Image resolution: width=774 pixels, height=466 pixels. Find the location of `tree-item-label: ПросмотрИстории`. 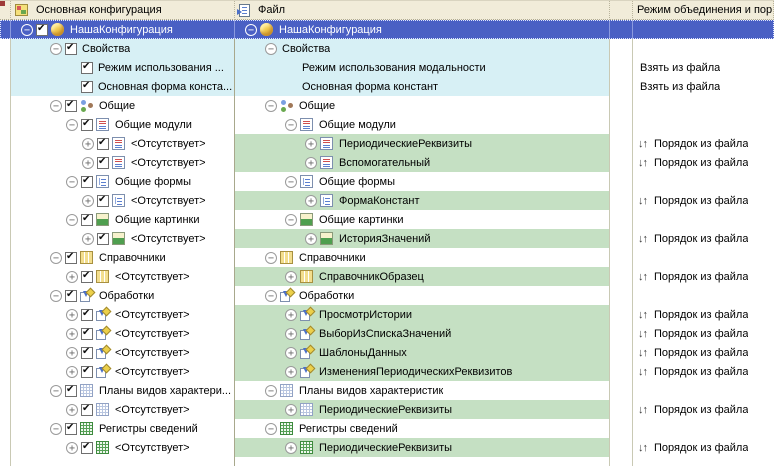

tree-item-label: ПросмотрИстории is located at coordinates (364, 315).